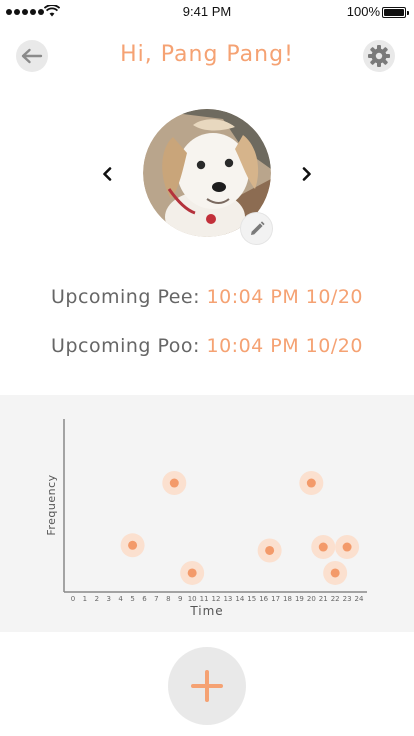  What do you see at coordinates (180, 599) in the screenshot?
I see `x-tick-label: 9` at bounding box center [180, 599].